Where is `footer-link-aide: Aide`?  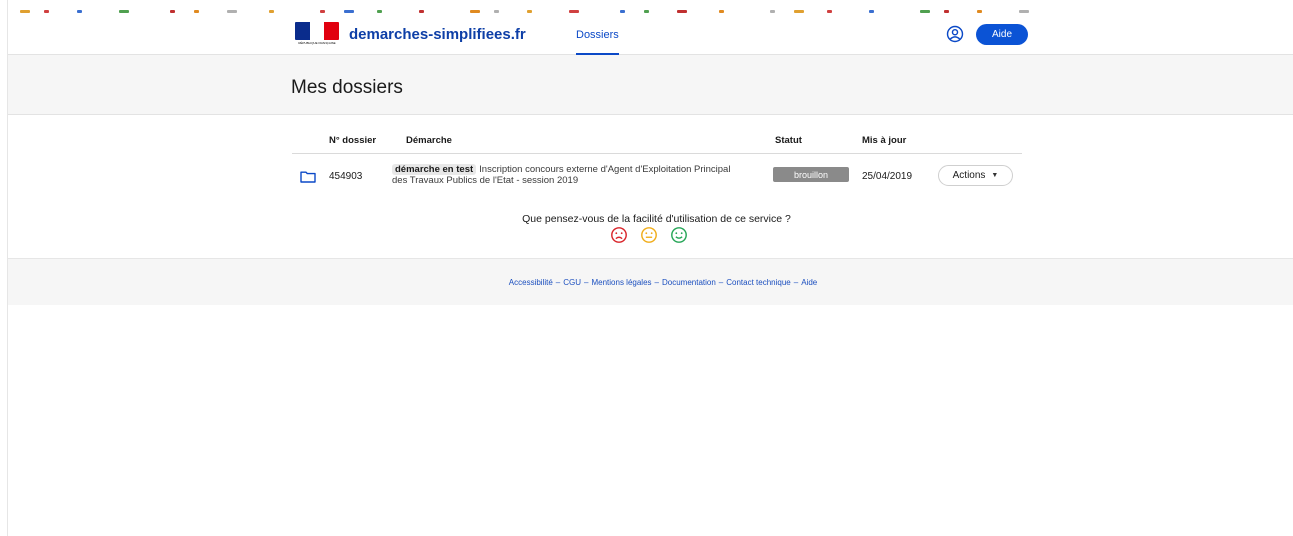
footer-link-aide: Aide is located at coordinates (809, 282).